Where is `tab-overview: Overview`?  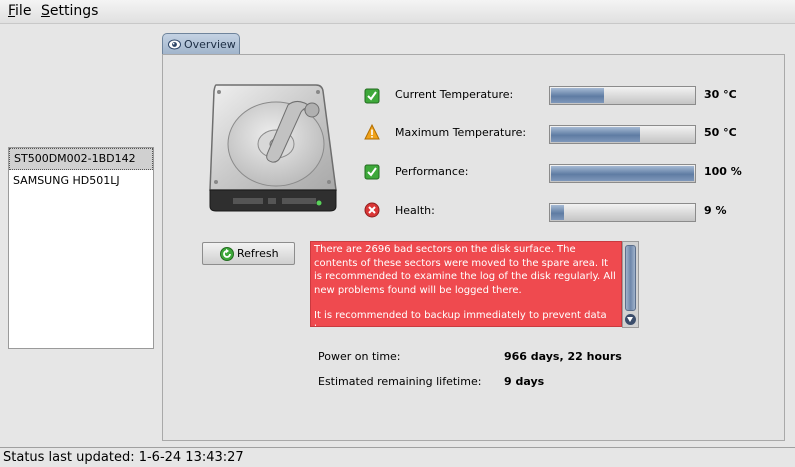 tab-overview: Overview is located at coordinates (201, 44).